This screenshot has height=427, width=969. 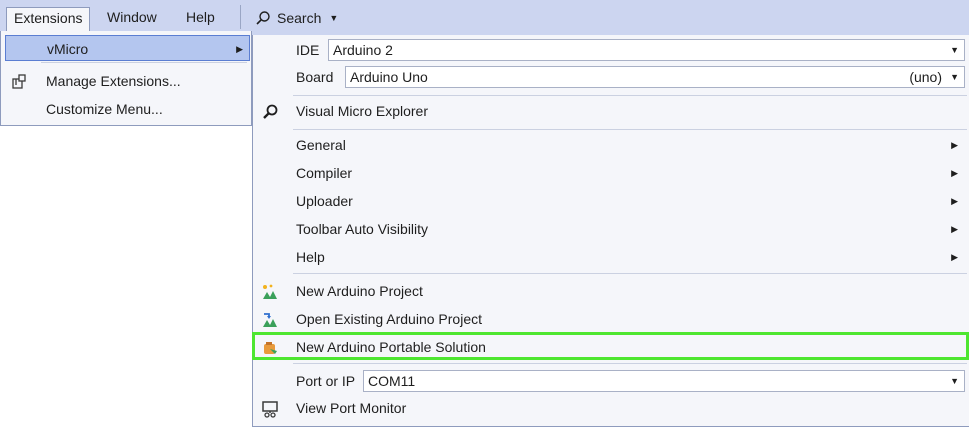 I want to click on search-label: Search, so click(x=299, y=18).